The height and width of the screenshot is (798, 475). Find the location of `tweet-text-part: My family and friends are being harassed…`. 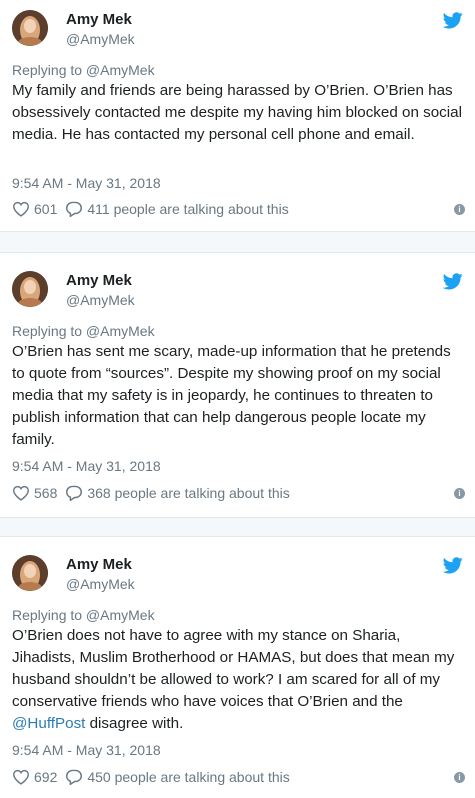

tweet-text-part: My family and friends are being harassed… is located at coordinates (237, 112).